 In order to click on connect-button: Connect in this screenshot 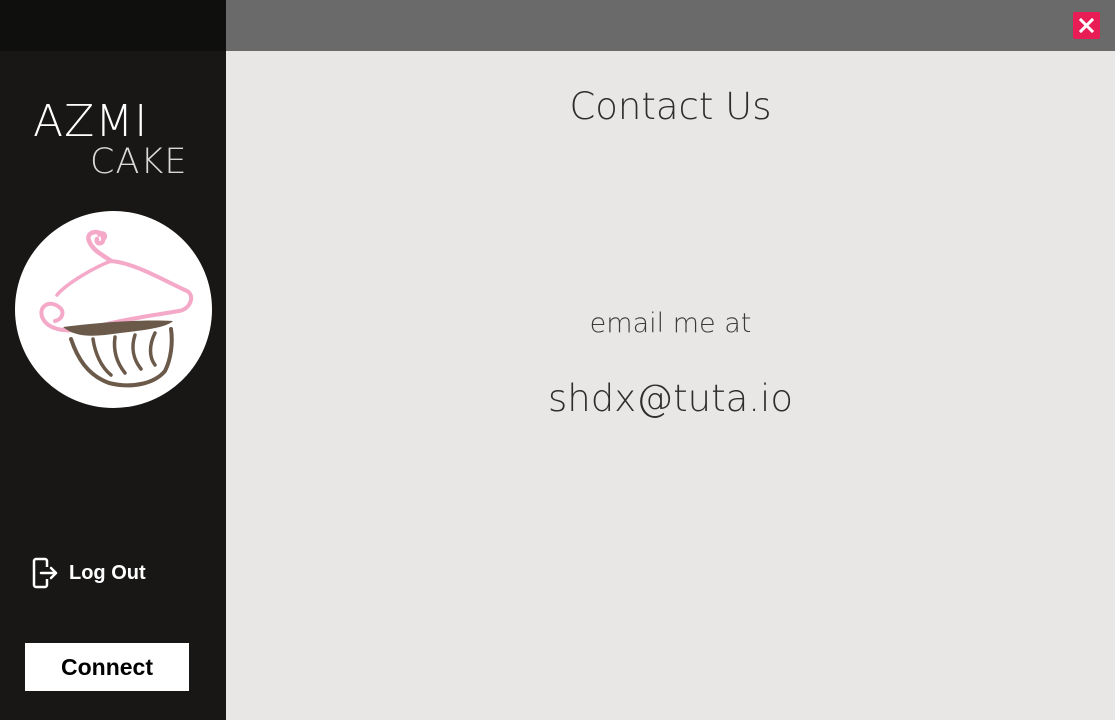, I will do `click(107, 667)`.